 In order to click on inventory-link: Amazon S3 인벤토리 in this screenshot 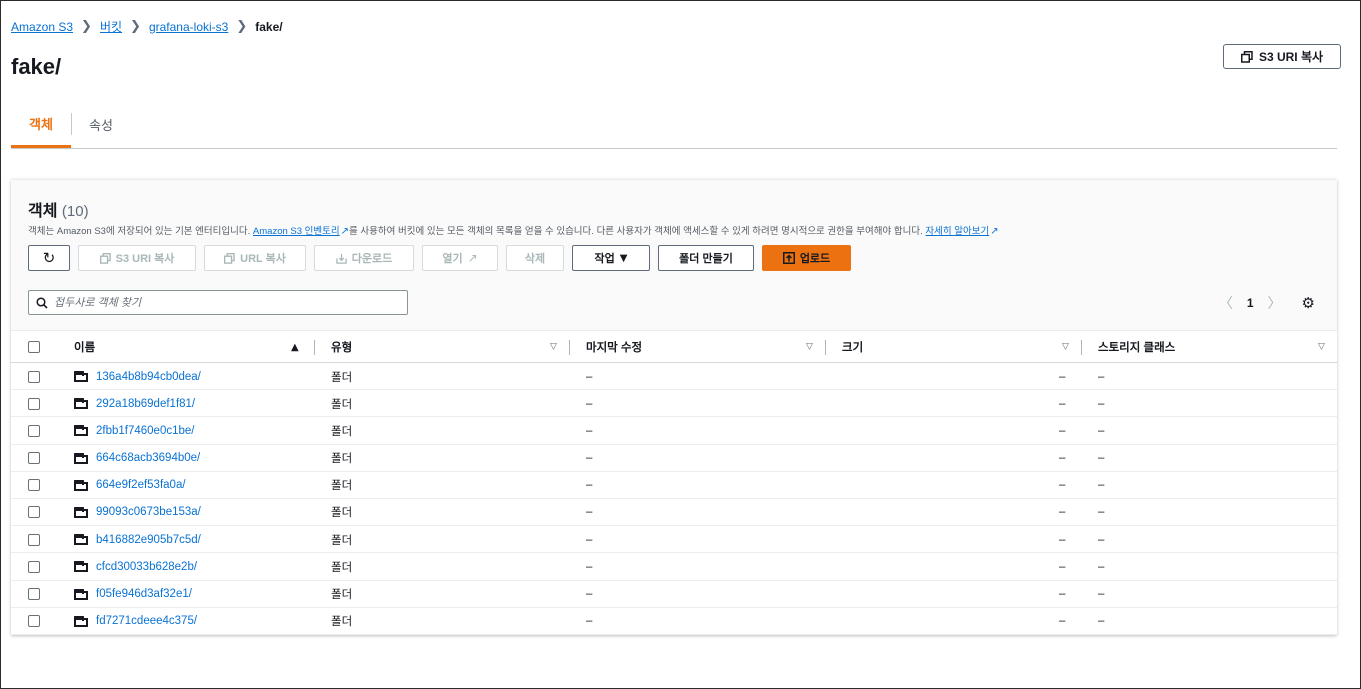, I will do `click(296, 231)`.